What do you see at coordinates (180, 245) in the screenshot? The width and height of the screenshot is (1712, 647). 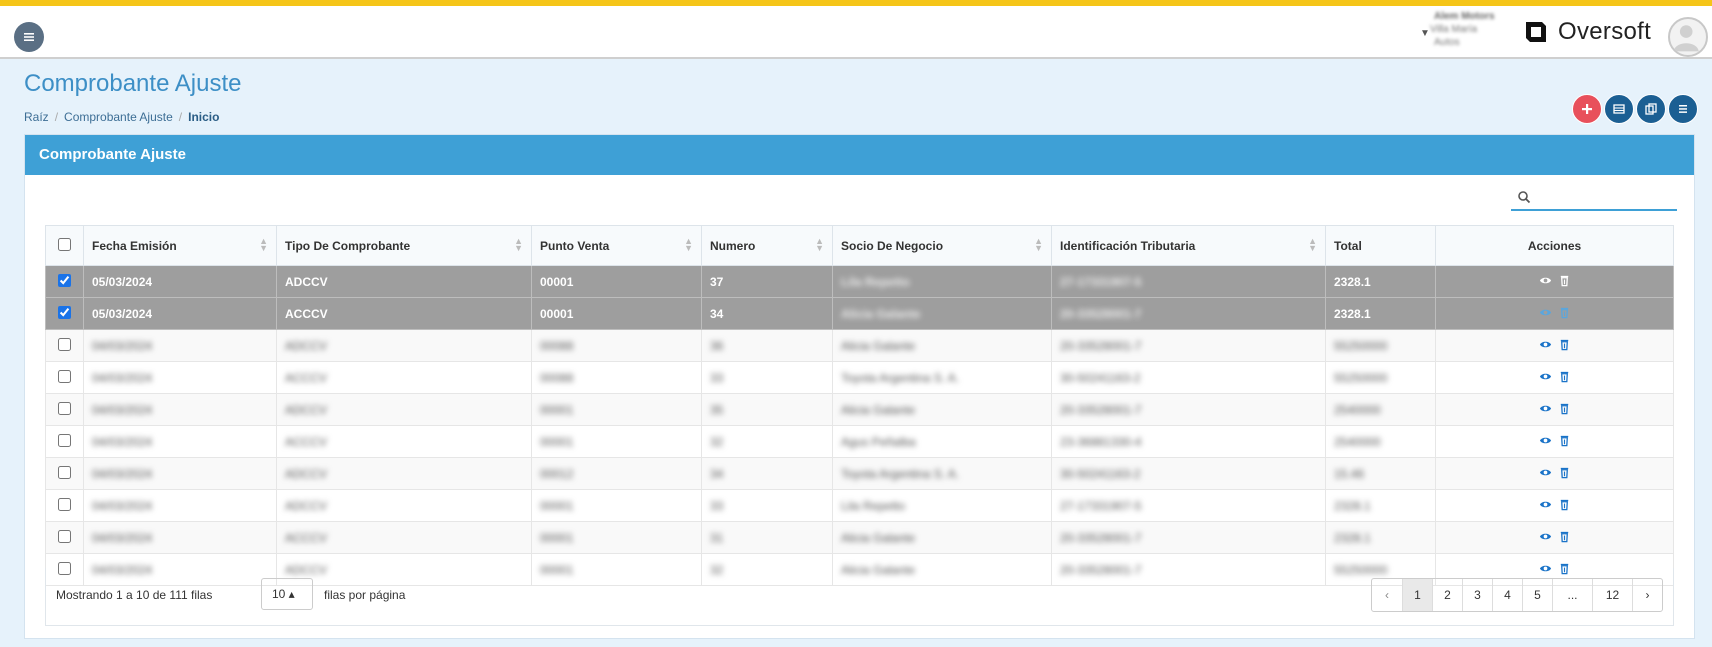 I see `column-header-fecha: Fecha Emisión ▲ ▼` at bounding box center [180, 245].